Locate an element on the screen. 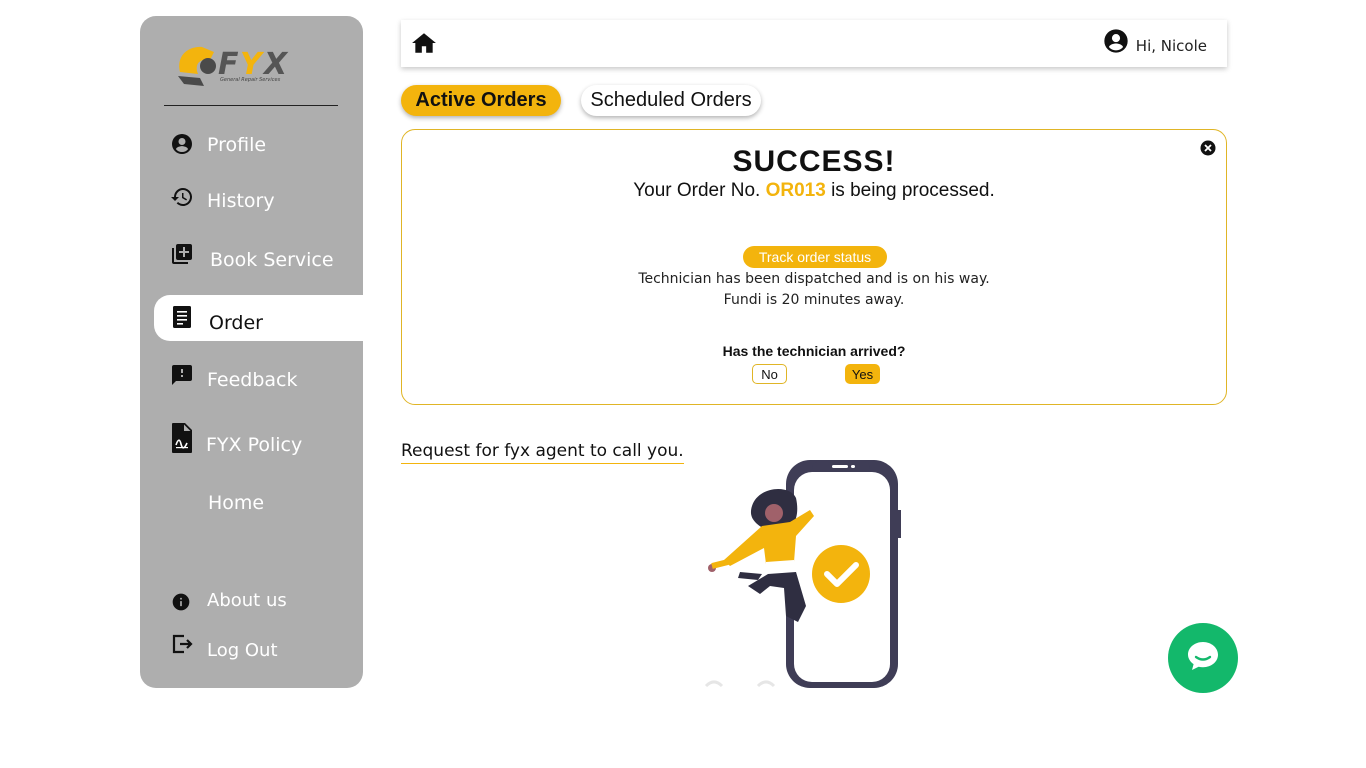 The image size is (1366, 768). sidebar-item-label: Feedback is located at coordinates (252, 380).